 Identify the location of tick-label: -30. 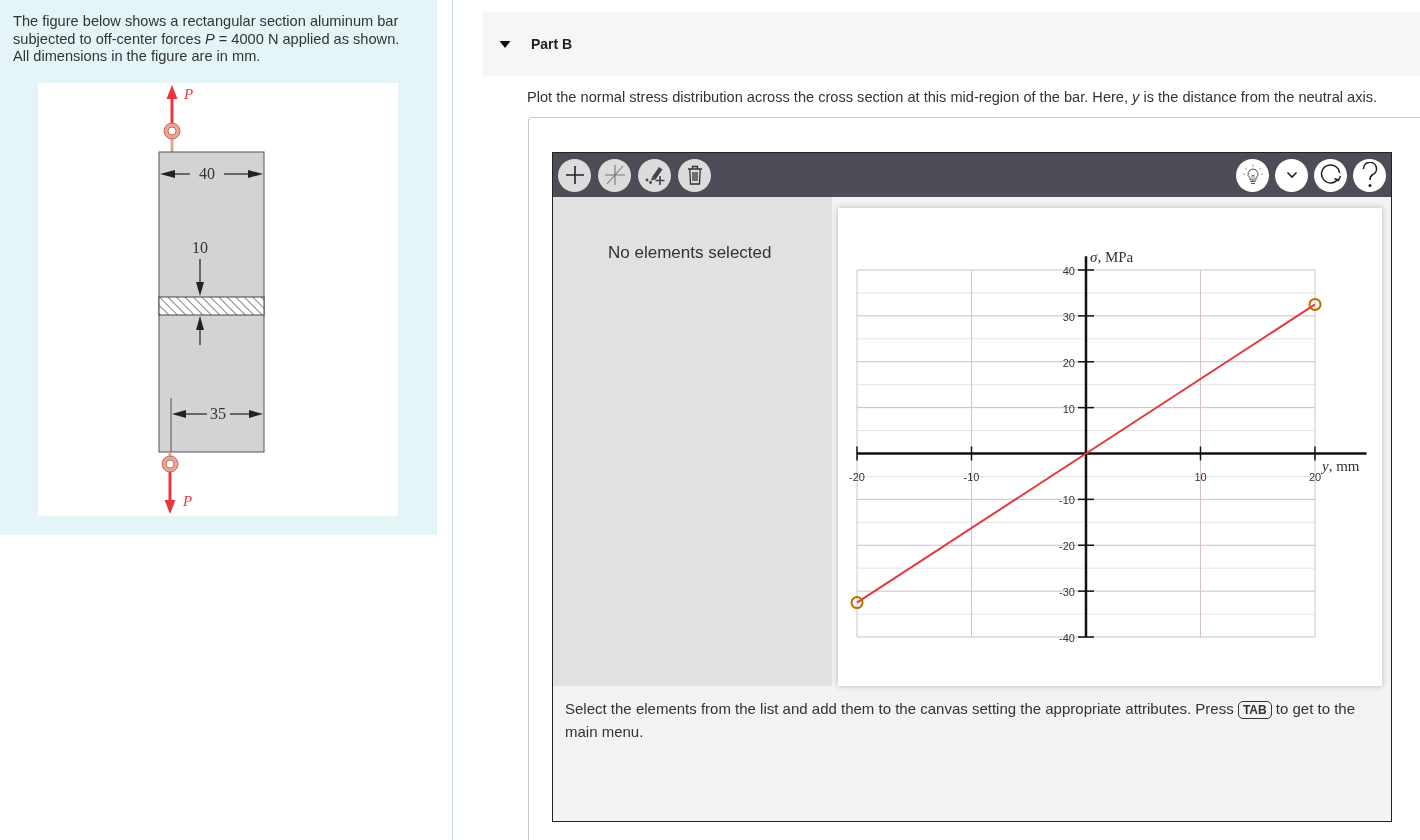
(1067, 592).